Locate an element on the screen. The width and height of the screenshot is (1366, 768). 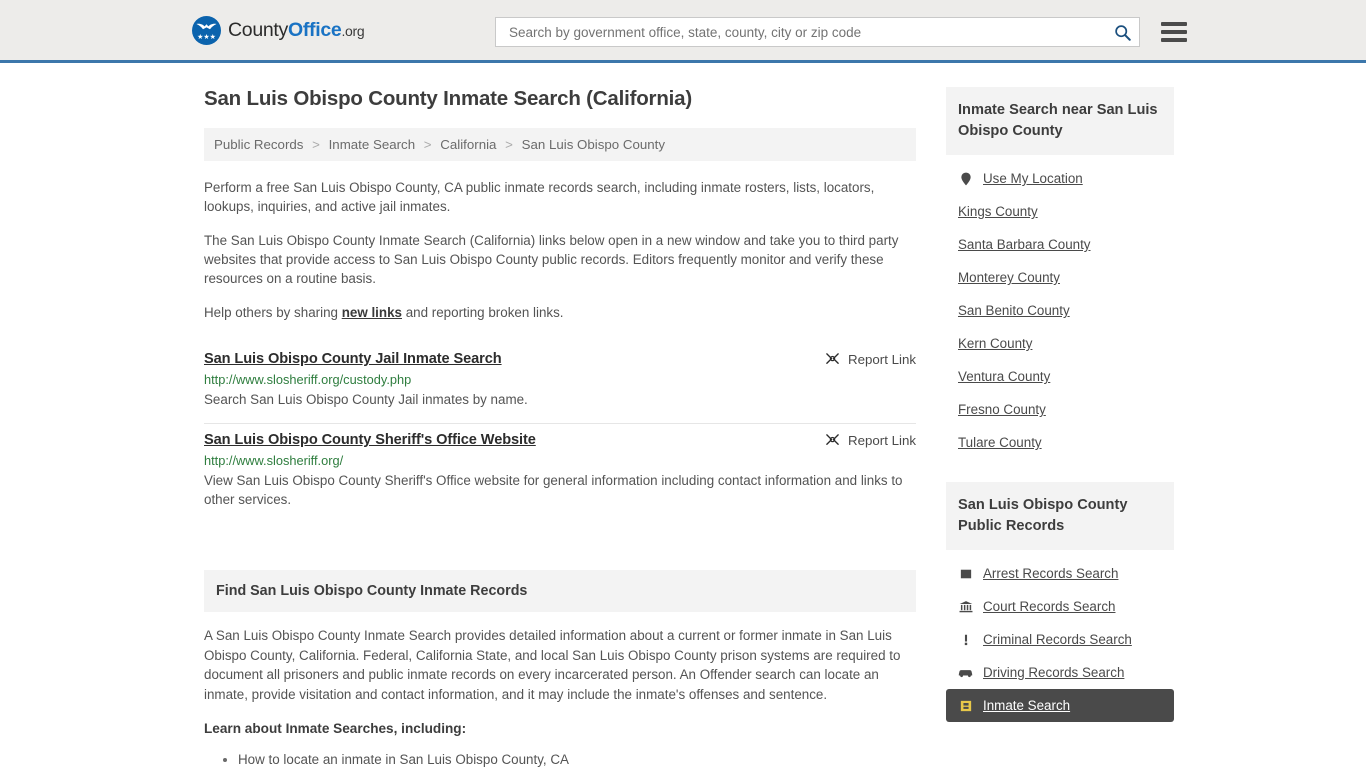
square-icon is located at coordinates (965, 573).